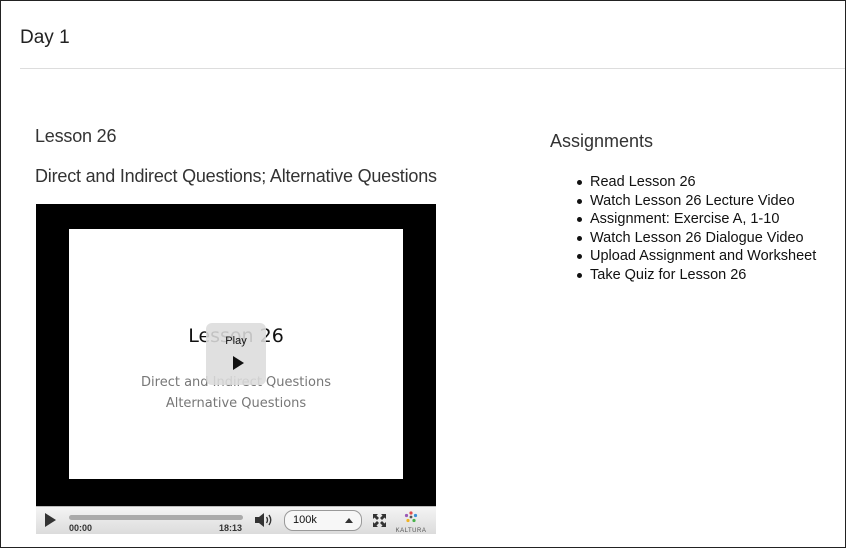 The width and height of the screenshot is (846, 548). Describe the element at coordinates (323, 520) in the screenshot. I see `quality-select: 100k` at that location.